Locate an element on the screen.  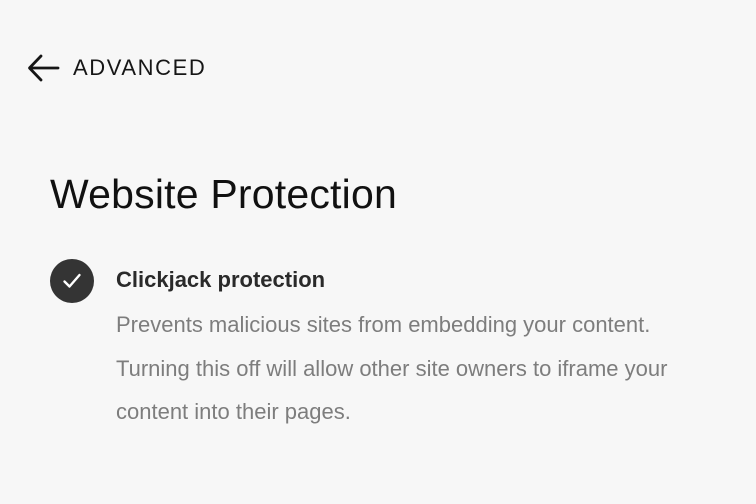
page-title: Website Protection is located at coordinates (223, 194).